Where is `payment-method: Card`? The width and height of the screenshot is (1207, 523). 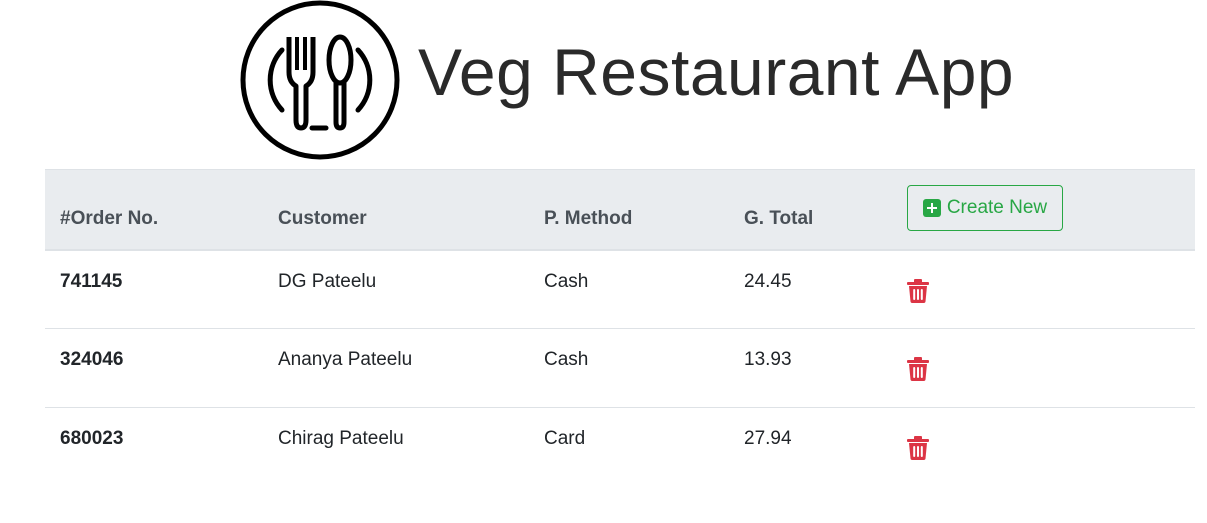
payment-method: Card is located at coordinates (565, 438).